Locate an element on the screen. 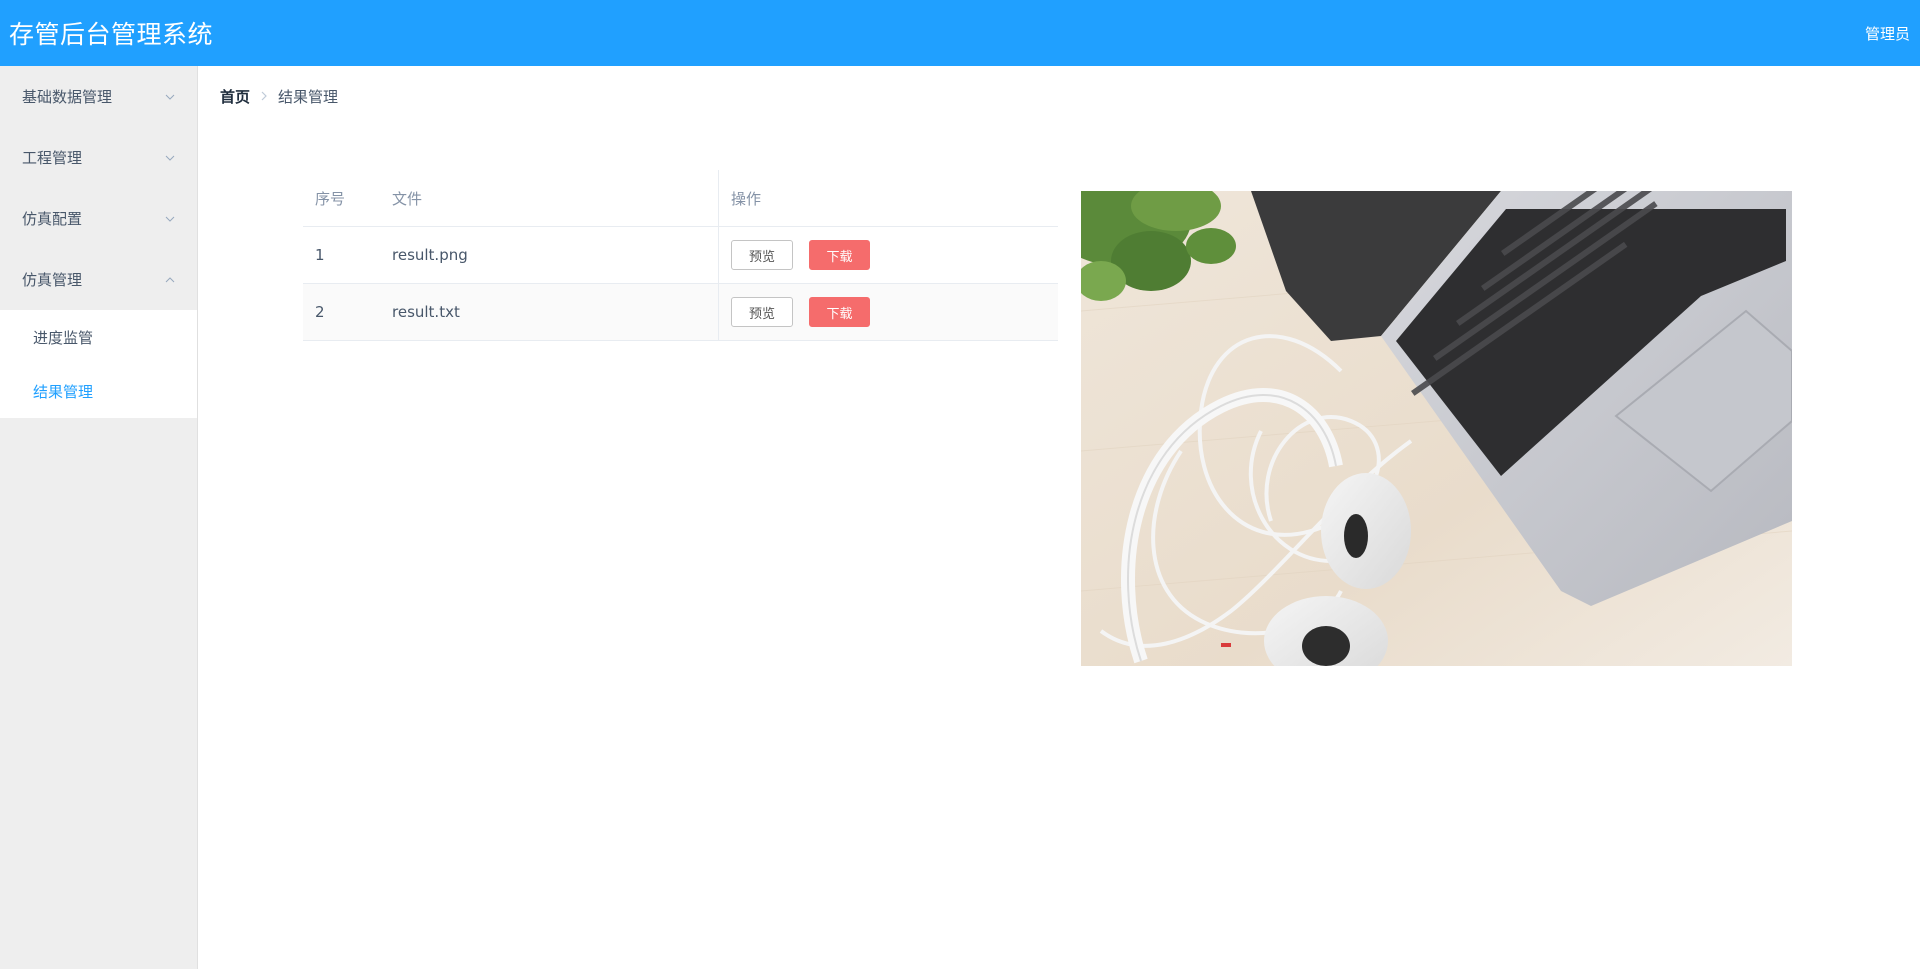 This screenshot has height=969, width=1920. row-file: result.txt is located at coordinates (549, 312).